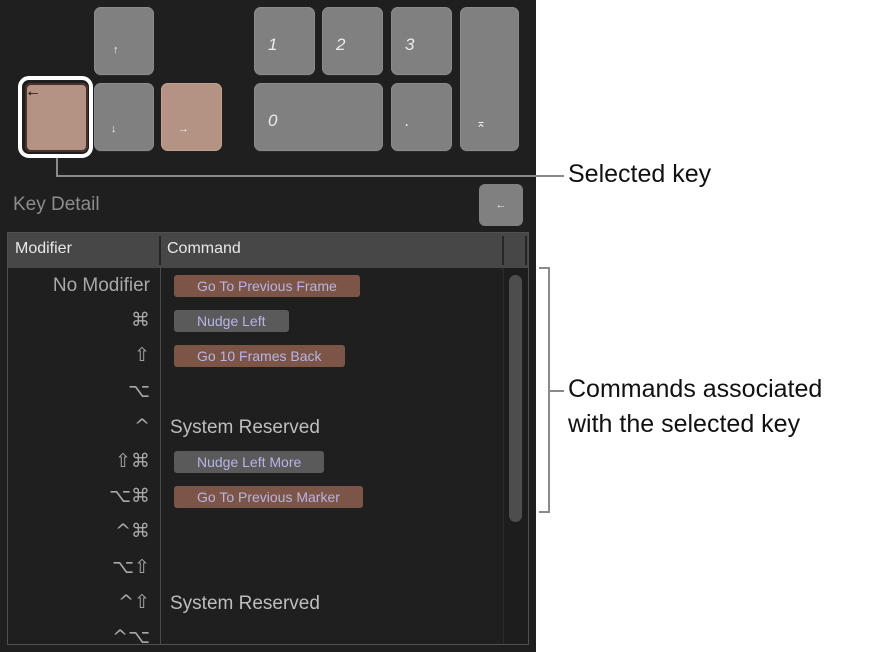  I want to click on callout-selected-key: Selected key, so click(640, 174).